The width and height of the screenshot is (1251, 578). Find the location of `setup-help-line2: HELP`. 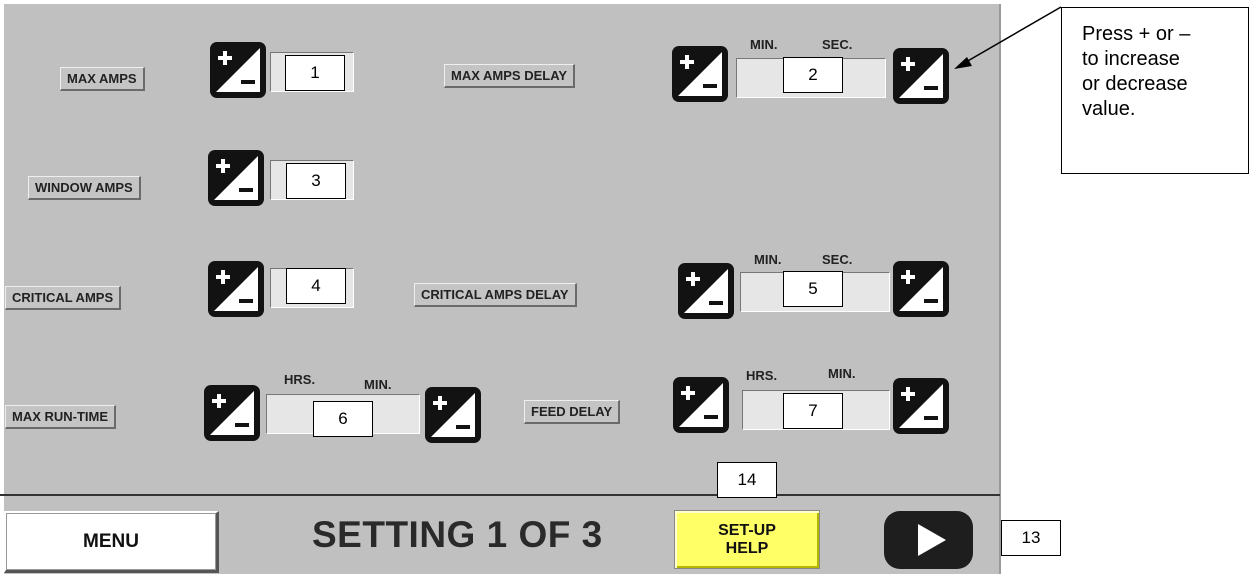

setup-help-line2: HELP is located at coordinates (747, 548).